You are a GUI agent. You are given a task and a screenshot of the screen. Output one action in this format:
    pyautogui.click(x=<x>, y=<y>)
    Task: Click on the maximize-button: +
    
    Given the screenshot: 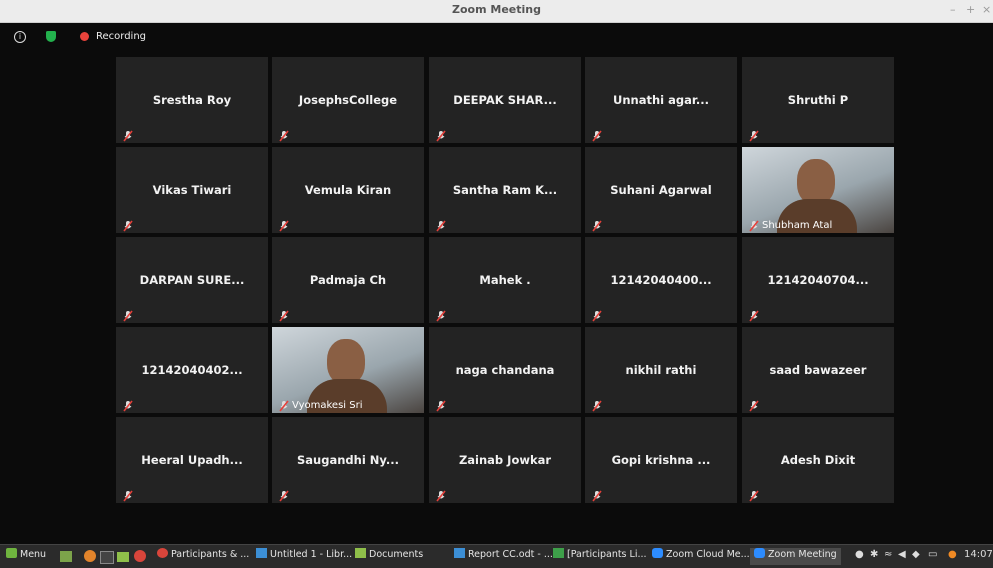 What is the action you would take?
    pyautogui.click(x=970, y=9)
    